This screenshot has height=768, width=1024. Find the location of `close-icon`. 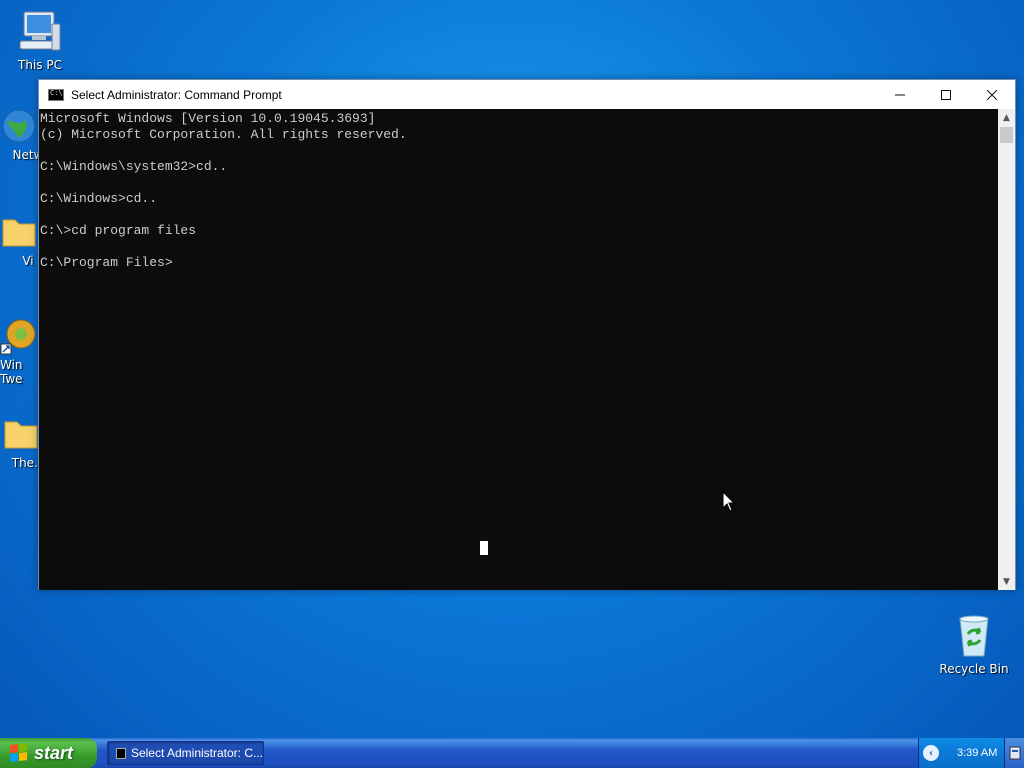

close-icon is located at coordinates (992, 94).